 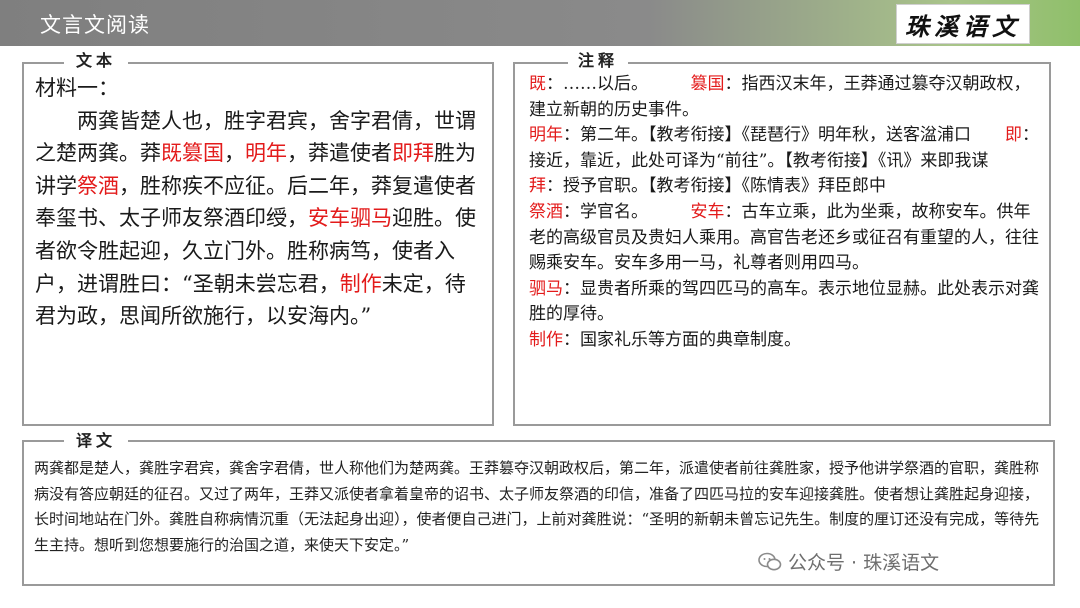 What do you see at coordinates (1013, 135) in the screenshot?
I see `note-term: 即` at bounding box center [1013, 135].